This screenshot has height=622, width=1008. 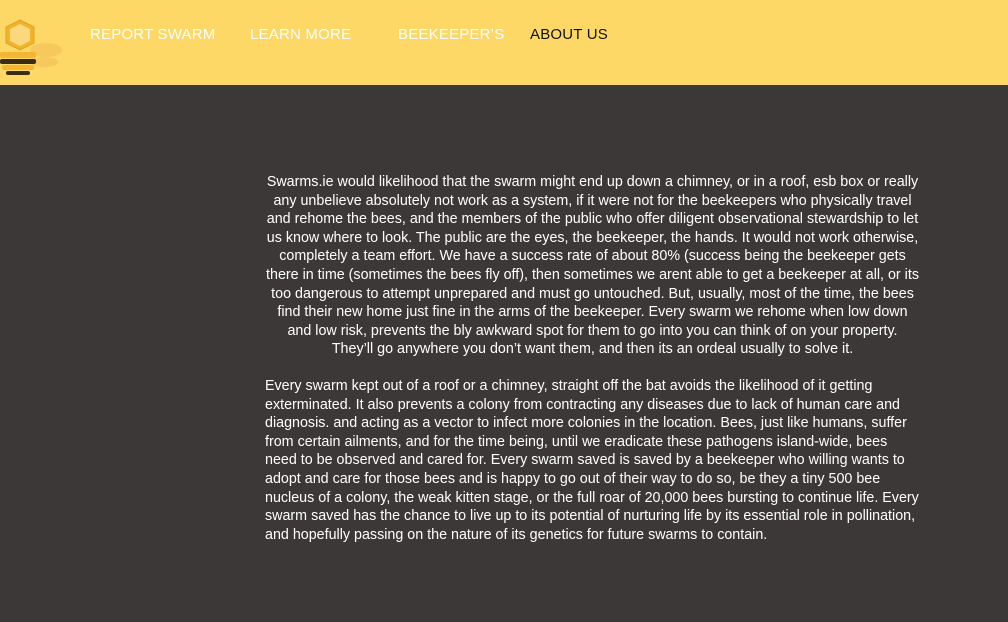 What do you see at coordinates (31, 47) in the screenshot?
I see `bee-logo-icon` at bounding box center [31, 47].